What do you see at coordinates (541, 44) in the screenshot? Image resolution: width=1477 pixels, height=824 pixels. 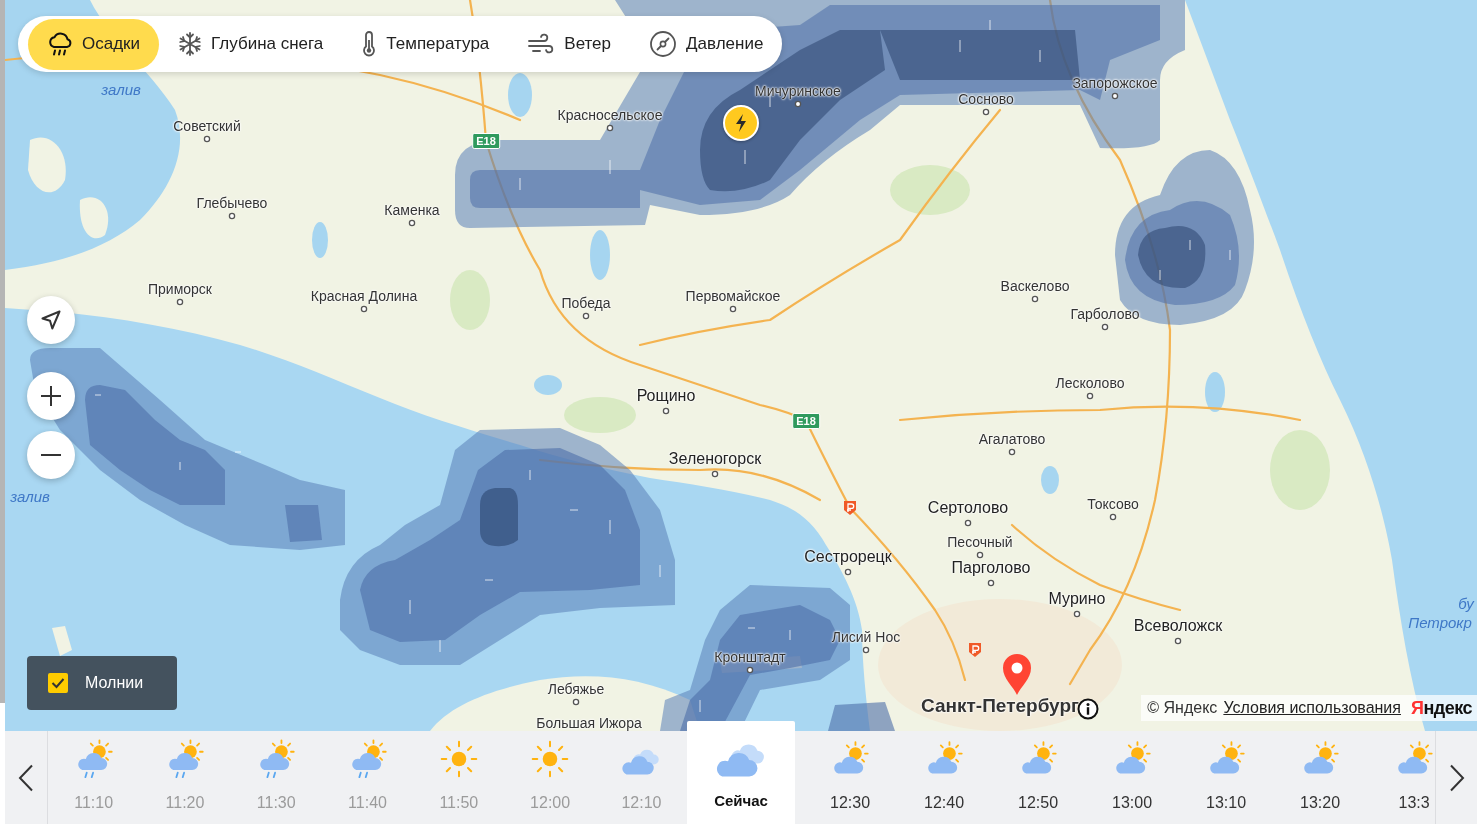 I see `wind-icon` at bounding box center [541, 44].